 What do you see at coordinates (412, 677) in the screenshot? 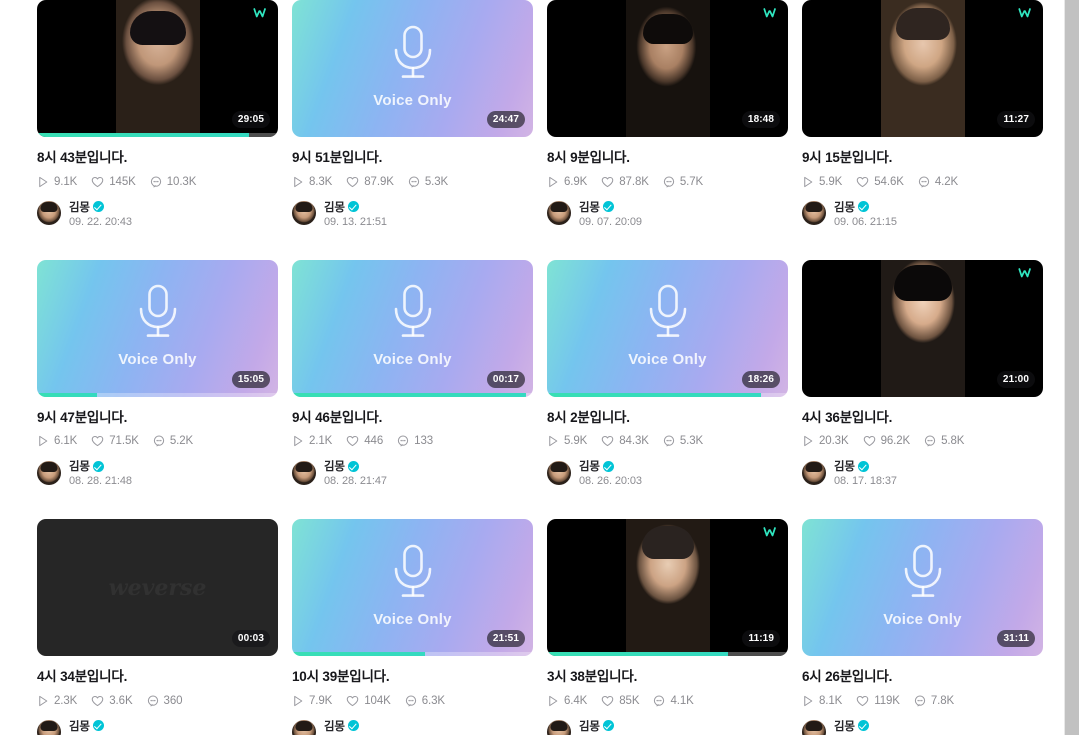
I see `video-title: 10시 39분입니다.` at bounding box center [412, 677].